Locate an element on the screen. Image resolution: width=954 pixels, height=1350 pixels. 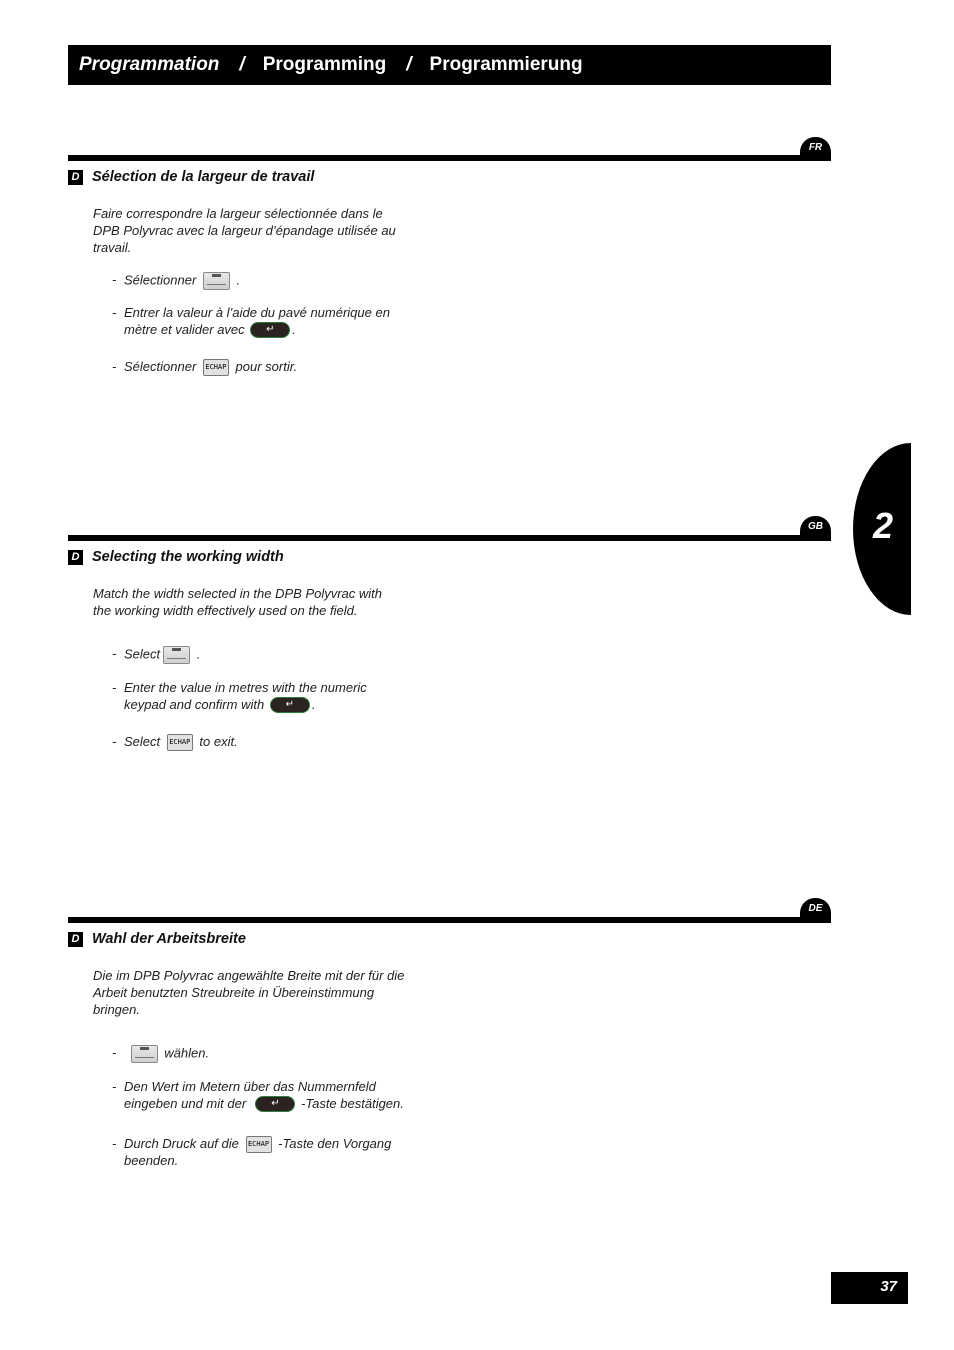
section-title: Selecting the working width is located at coordinates (188, 557).